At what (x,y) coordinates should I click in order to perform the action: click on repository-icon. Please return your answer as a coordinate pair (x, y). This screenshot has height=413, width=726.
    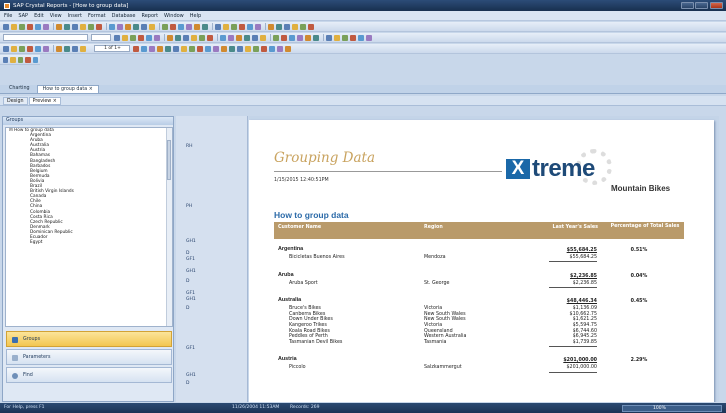
    Looking at the image, I should click on (20, 59).